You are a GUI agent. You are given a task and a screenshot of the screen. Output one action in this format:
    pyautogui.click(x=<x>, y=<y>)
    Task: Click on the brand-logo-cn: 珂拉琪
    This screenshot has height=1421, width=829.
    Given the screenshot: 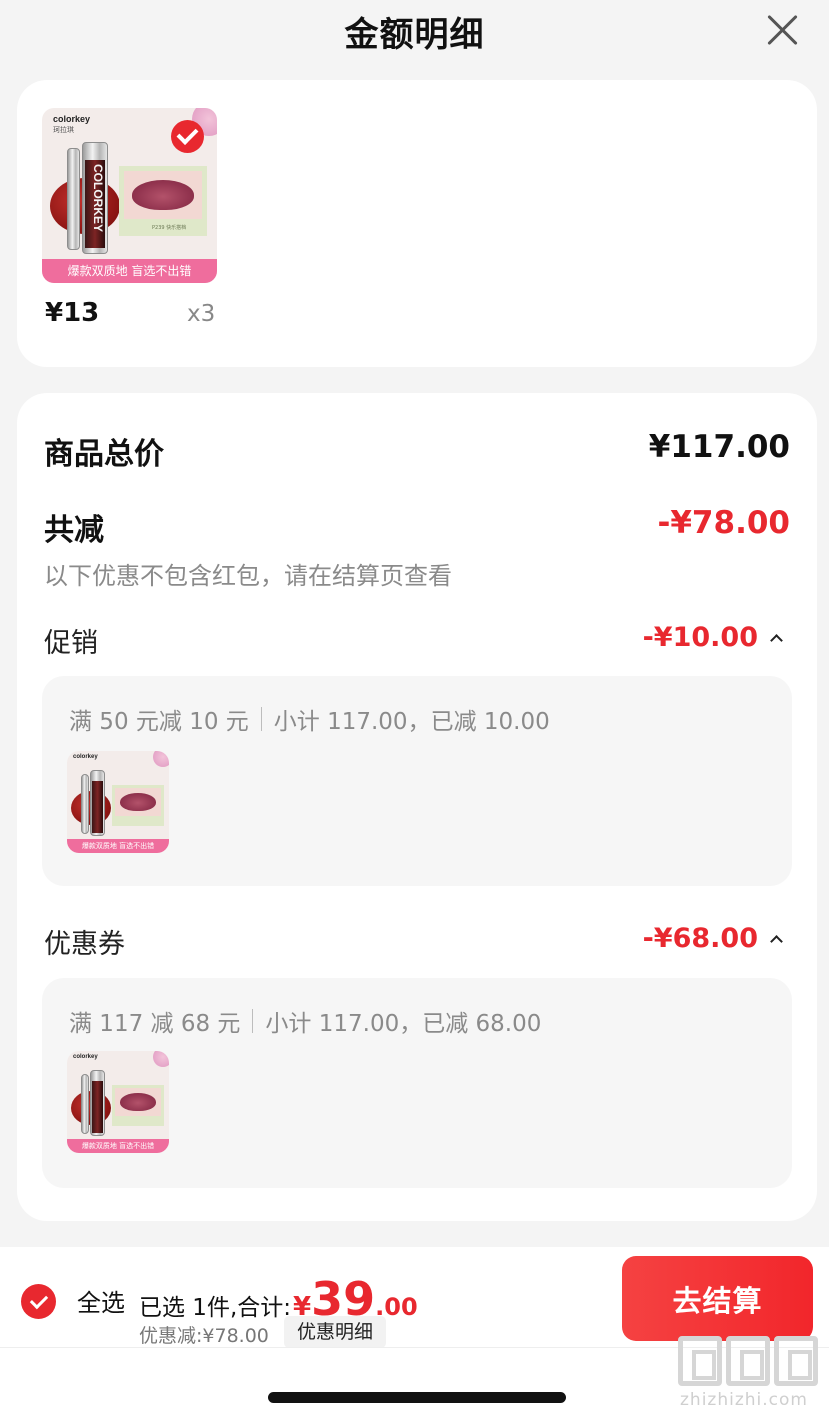 What is the action you would take?
    pyautogui.click(x=63, y=130)
    